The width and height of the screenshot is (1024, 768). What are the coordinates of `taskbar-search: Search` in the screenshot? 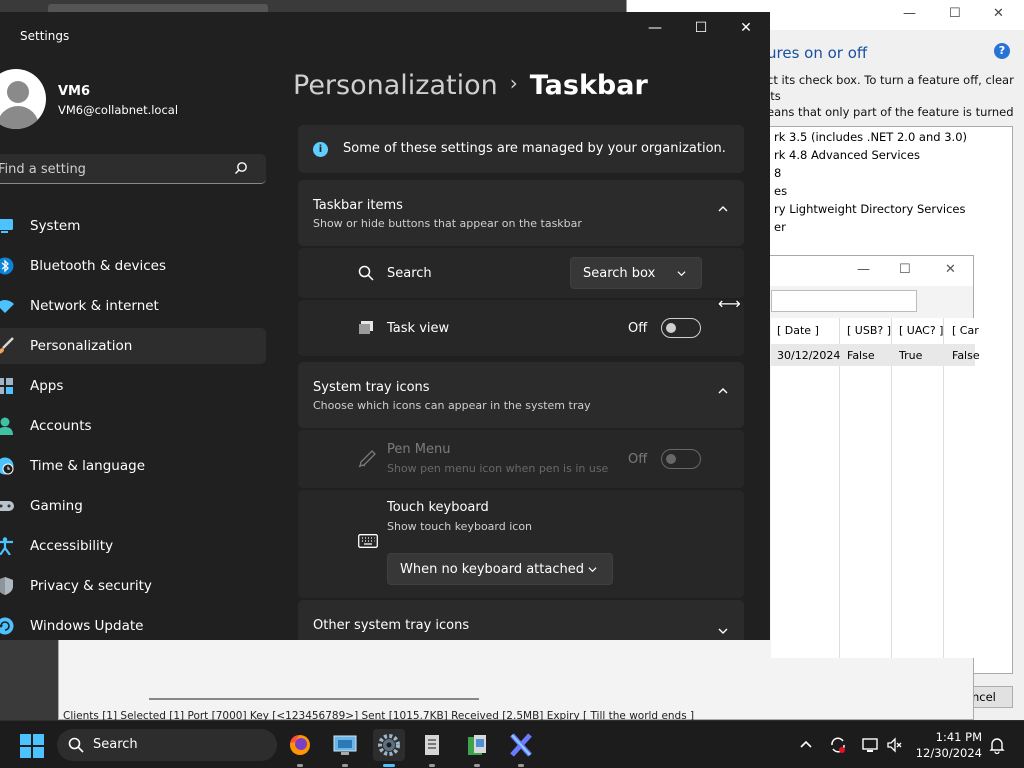 It's located at (167, 745).